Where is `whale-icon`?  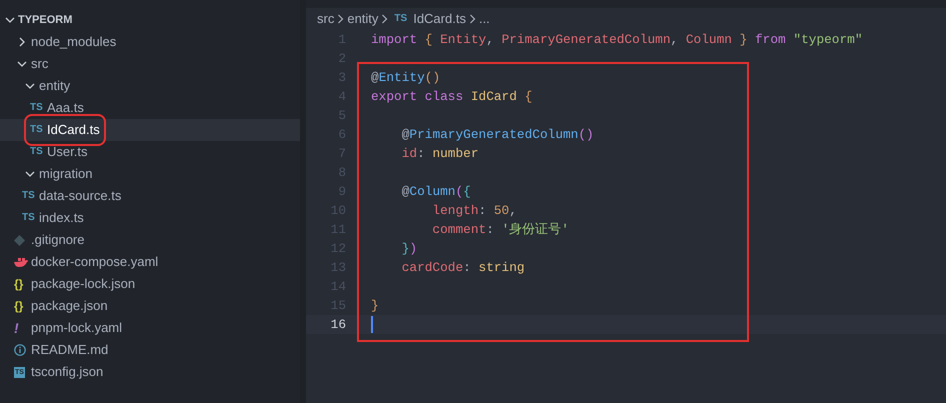 whale-icon is located at coordinates (21, 262).